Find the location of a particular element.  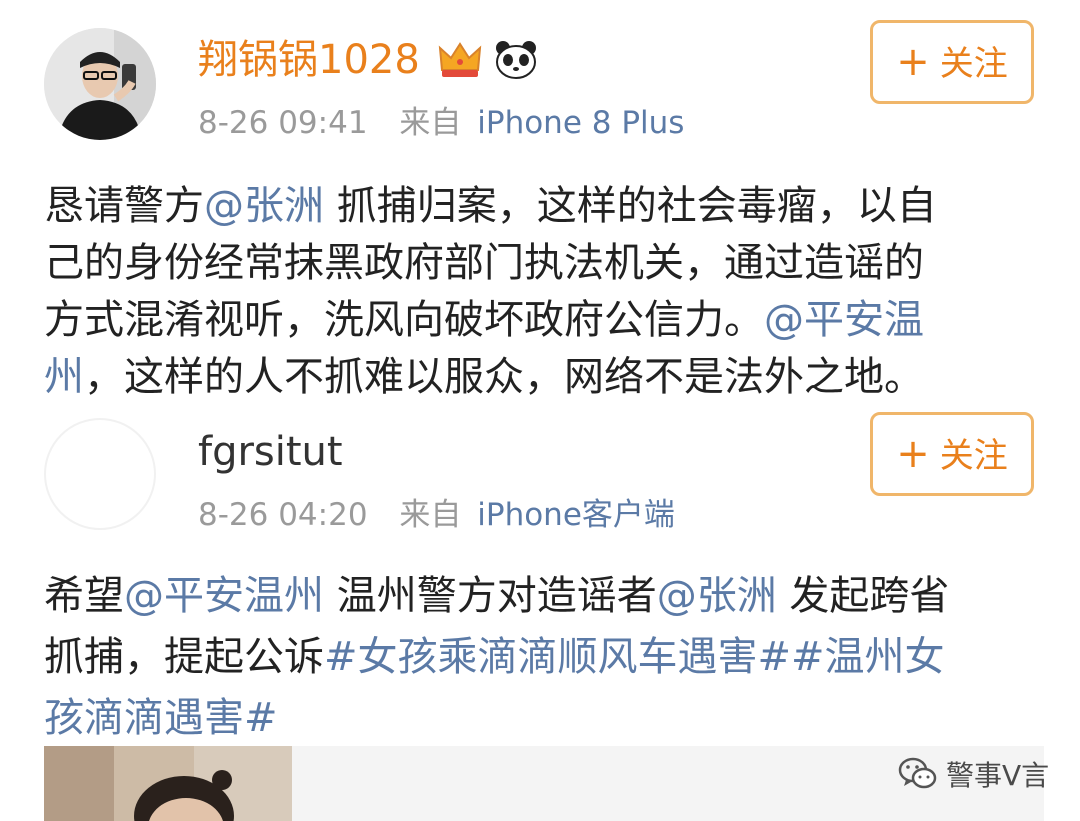

comment-text-segment: 发起跨省 is located at coordinates (863, 596).